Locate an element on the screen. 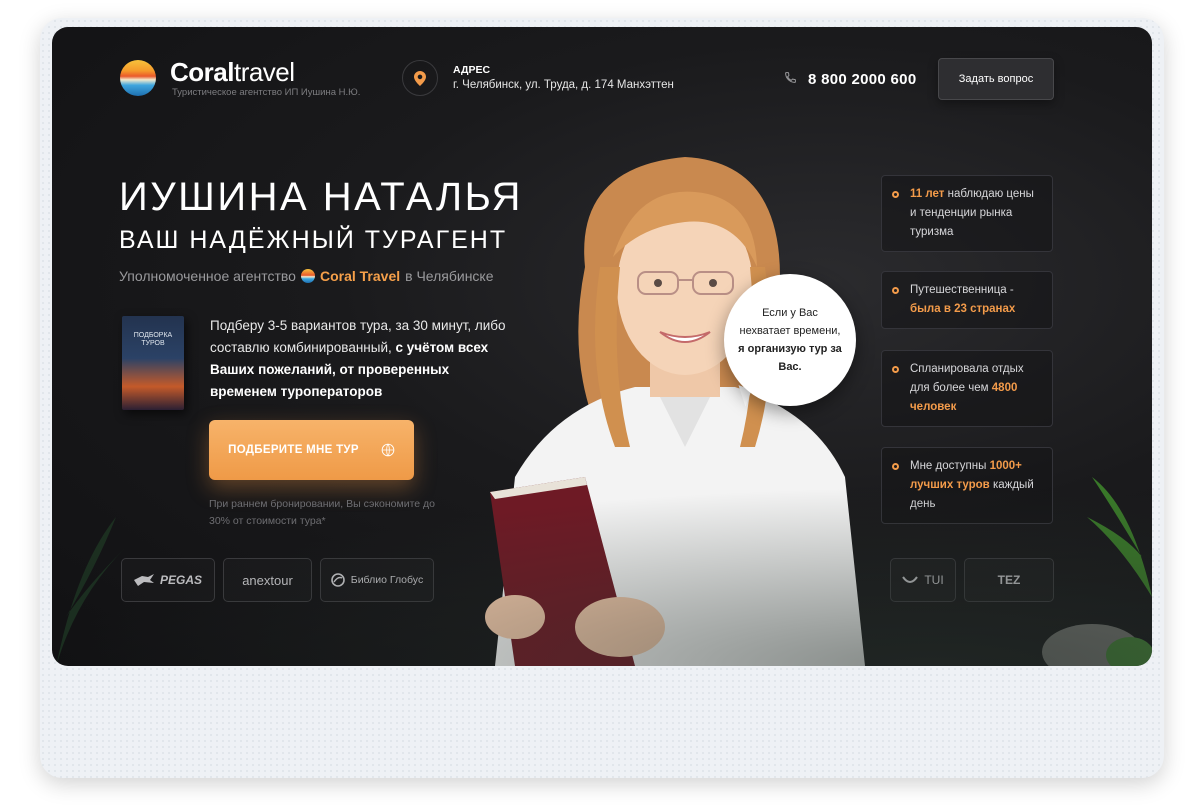 The height and width of the screenshot is (808, 1197). cta-label: ПОДБЕРИТЕ МНЕ ТУР is located at coordinates (293, 450).